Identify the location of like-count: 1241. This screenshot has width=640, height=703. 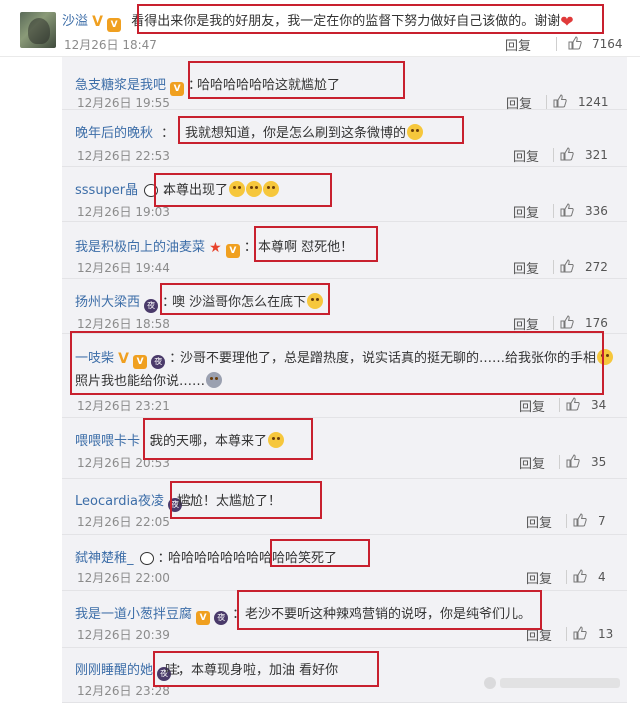
(593, 102).